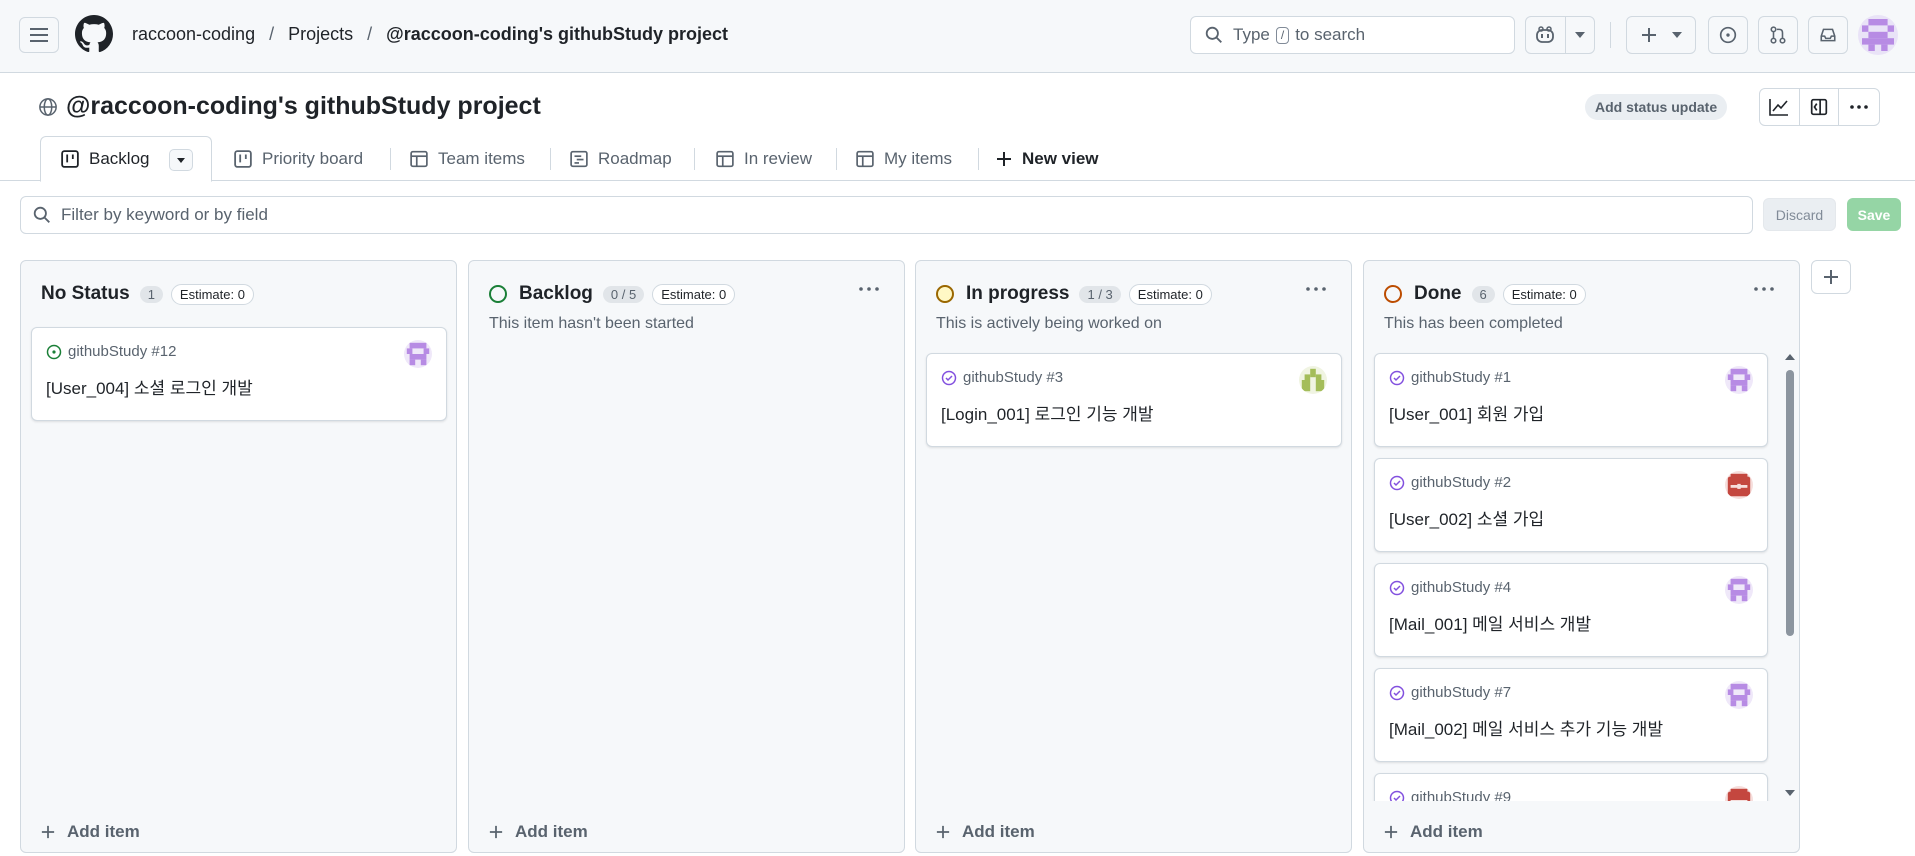 The image size is (1915, 856). What do you see at coordinates (1461, 795) in the screenshot?
I see `card-repo-link: githubStudy #9` at bounding box center [1461, 795].